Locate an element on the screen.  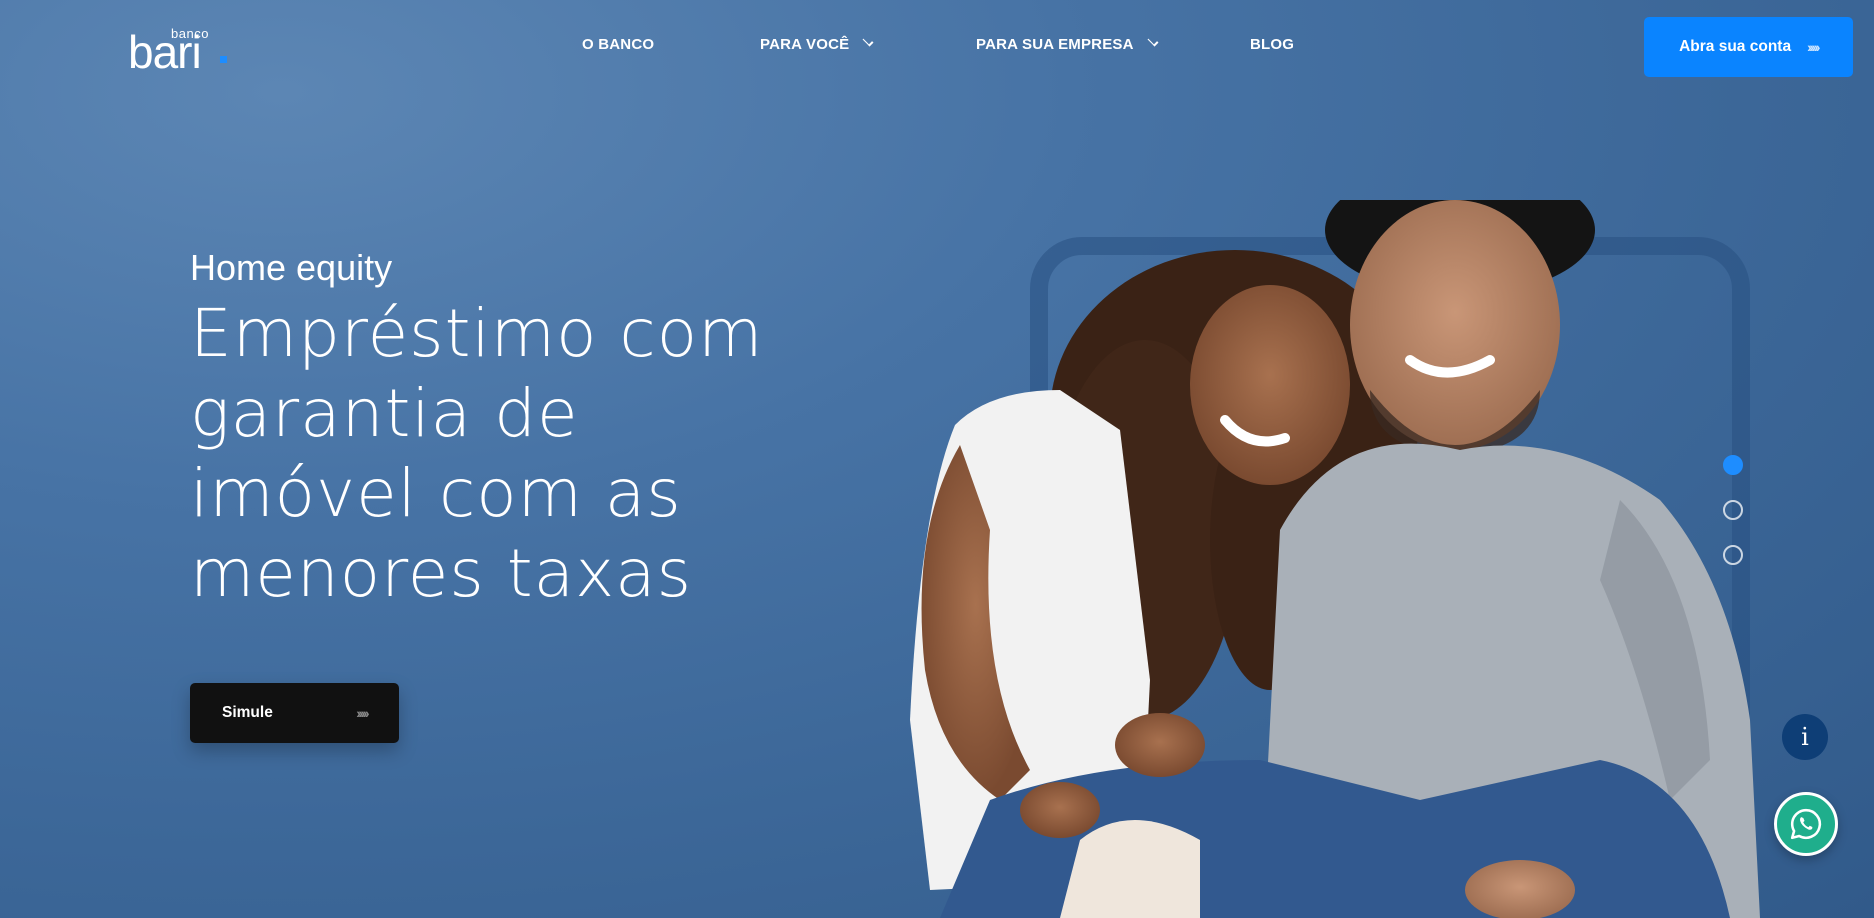
whatsapp-button is located at coordinates (1806, 824).